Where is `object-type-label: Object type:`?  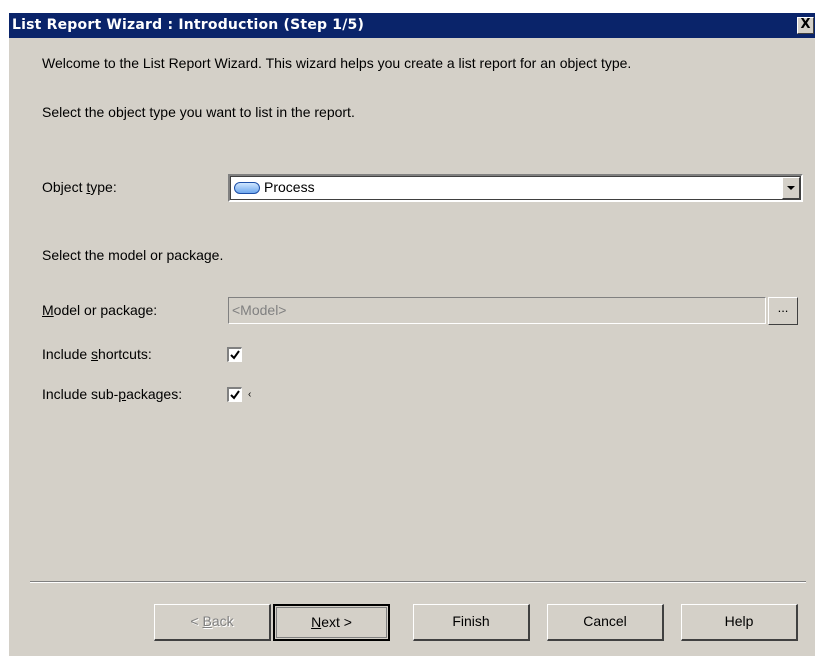 object-type-label: Object type: is located at coordinates (79, 187).